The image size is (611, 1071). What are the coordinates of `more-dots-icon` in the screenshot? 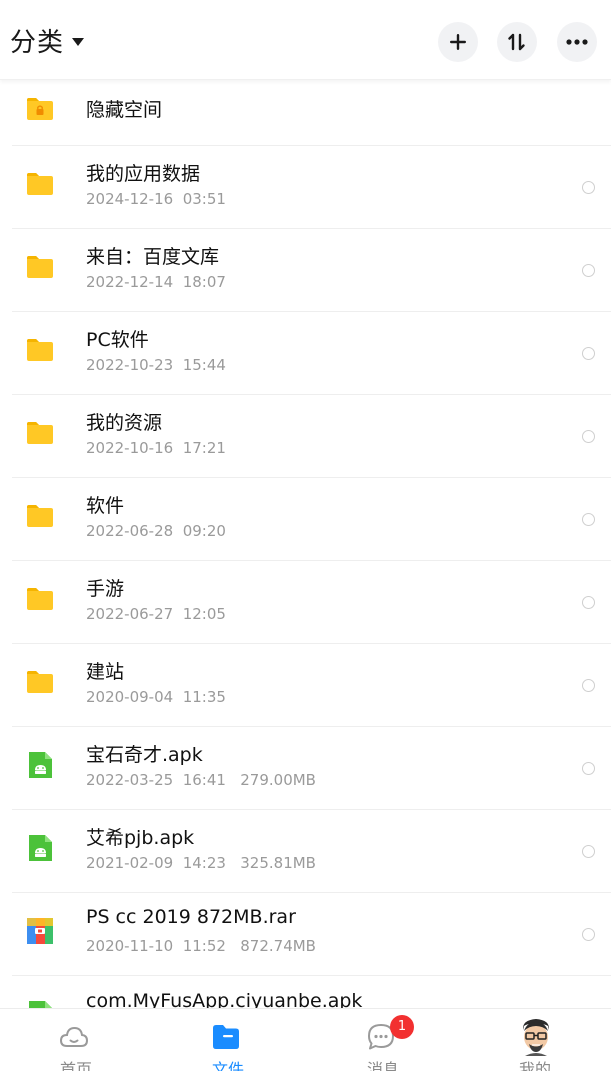 It's located at (577, 42).